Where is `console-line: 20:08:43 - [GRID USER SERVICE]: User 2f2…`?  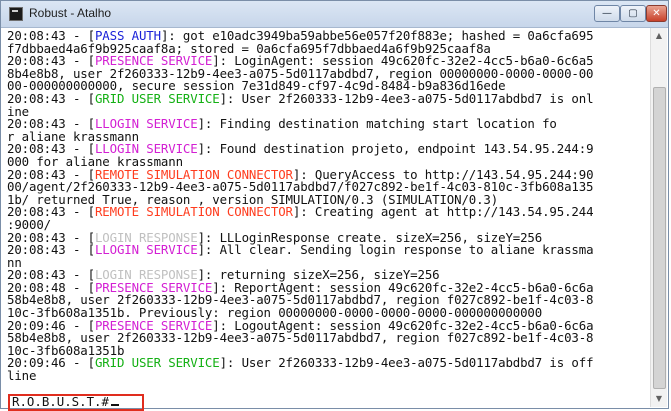
console-line: 20:08:43 - [GRID USER SERVICE]: User 2f2… is located at coordinates (328, 98).